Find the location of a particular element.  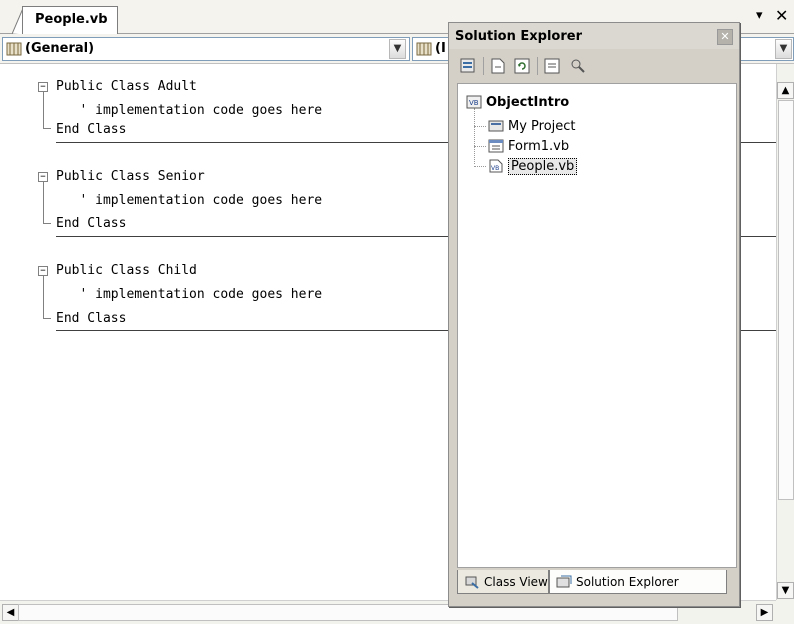

vb-file-icon: VB is located at coordinates (496, 166).